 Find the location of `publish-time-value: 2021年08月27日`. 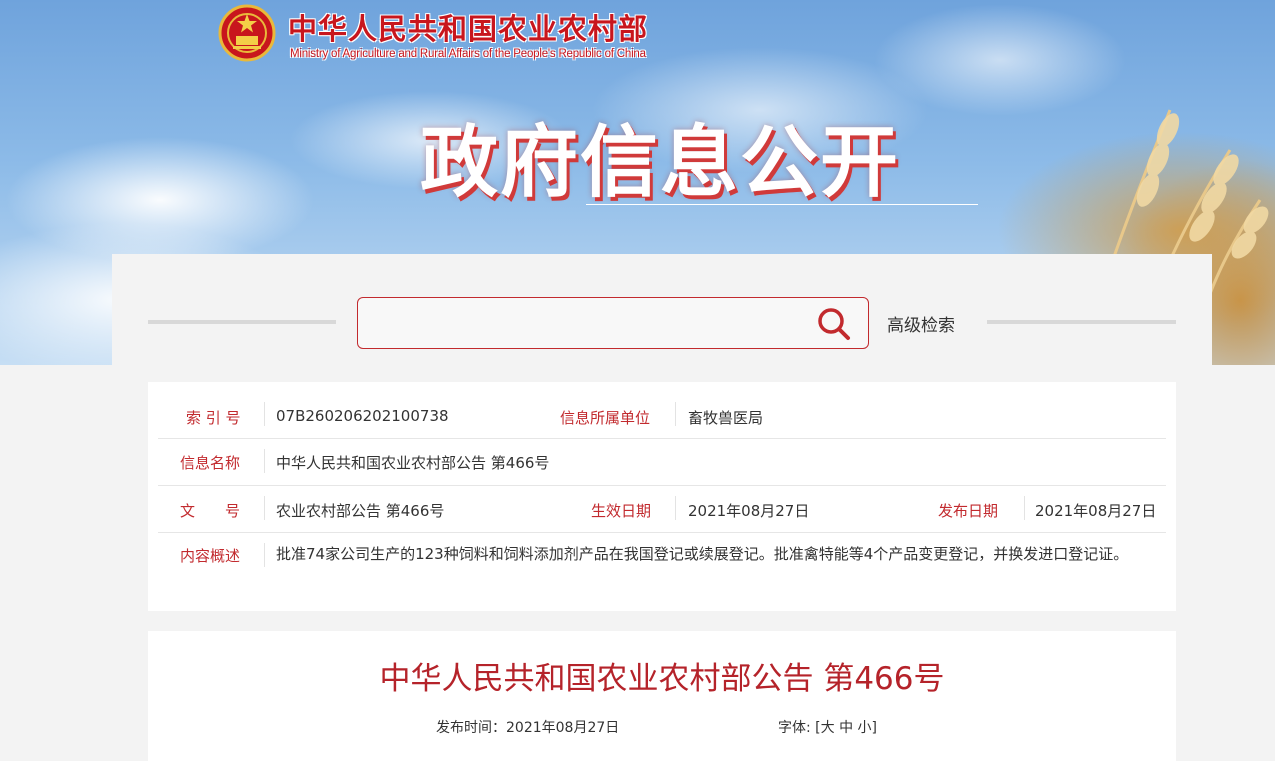

publish-time-value: 2021年08月27日 is located at coordinates (563, 728).